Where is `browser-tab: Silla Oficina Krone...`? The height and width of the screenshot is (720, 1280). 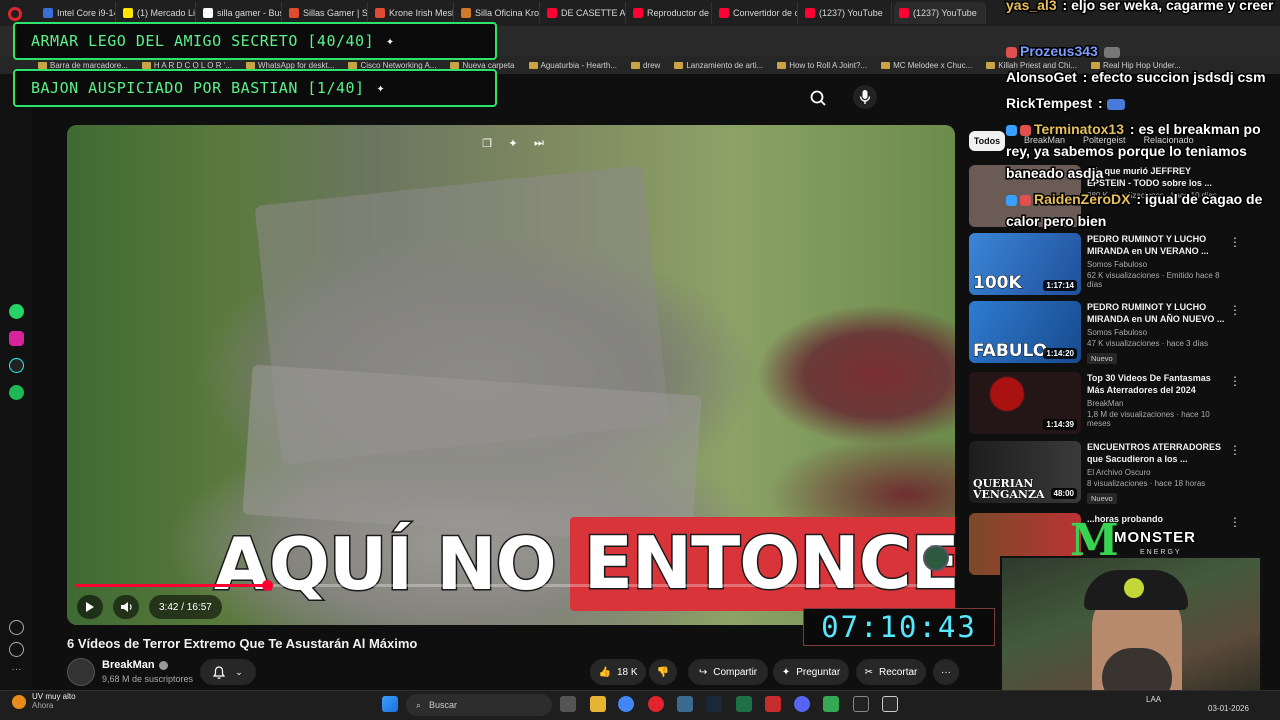 browser-tab: Silla Oficina Krone... is located at coordinates (498, 13).